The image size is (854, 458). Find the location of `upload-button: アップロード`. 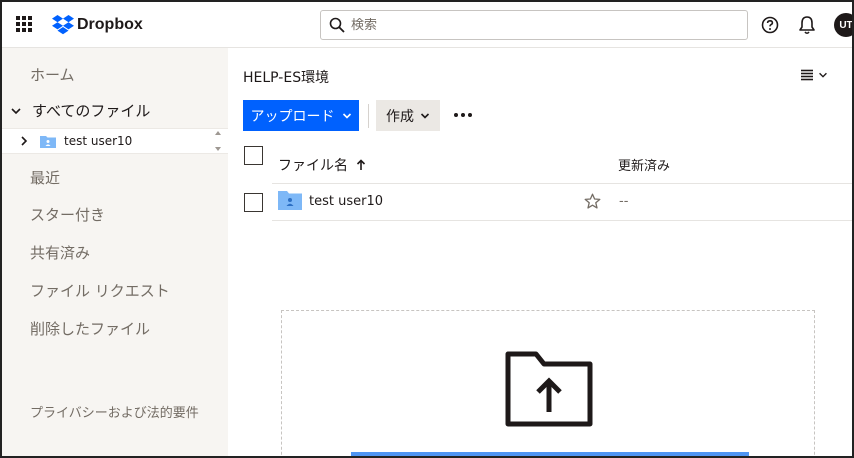

upload-button: アップロード is located at coordinates (301, 115).